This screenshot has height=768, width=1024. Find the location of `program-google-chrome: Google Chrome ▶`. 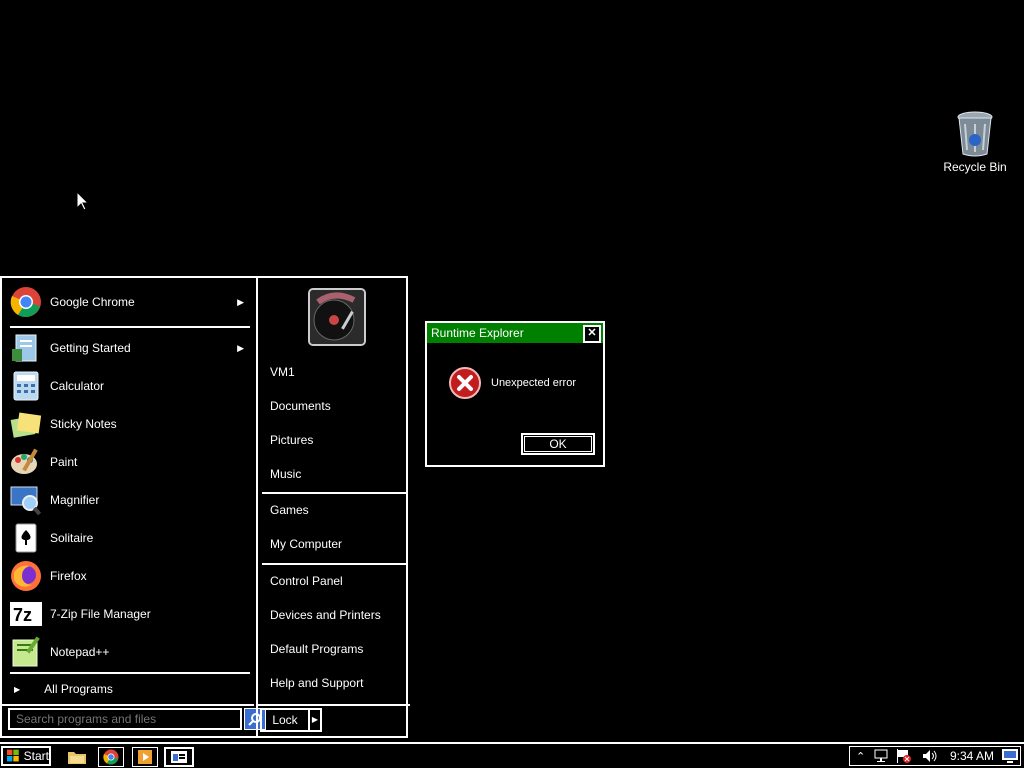

program-google-chrome: Google Chrome ▶ is located at coordinates (131, 302).